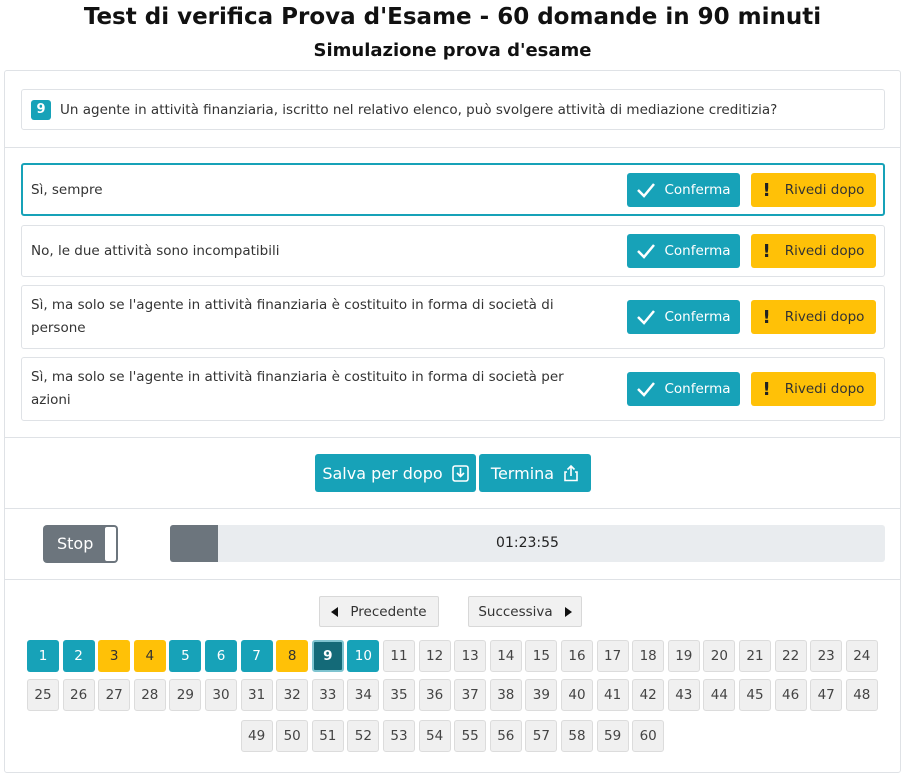  Describe the element at coordinates (292, 656) in the screenshot. I see `question-nav-button-8: 8` at that location.